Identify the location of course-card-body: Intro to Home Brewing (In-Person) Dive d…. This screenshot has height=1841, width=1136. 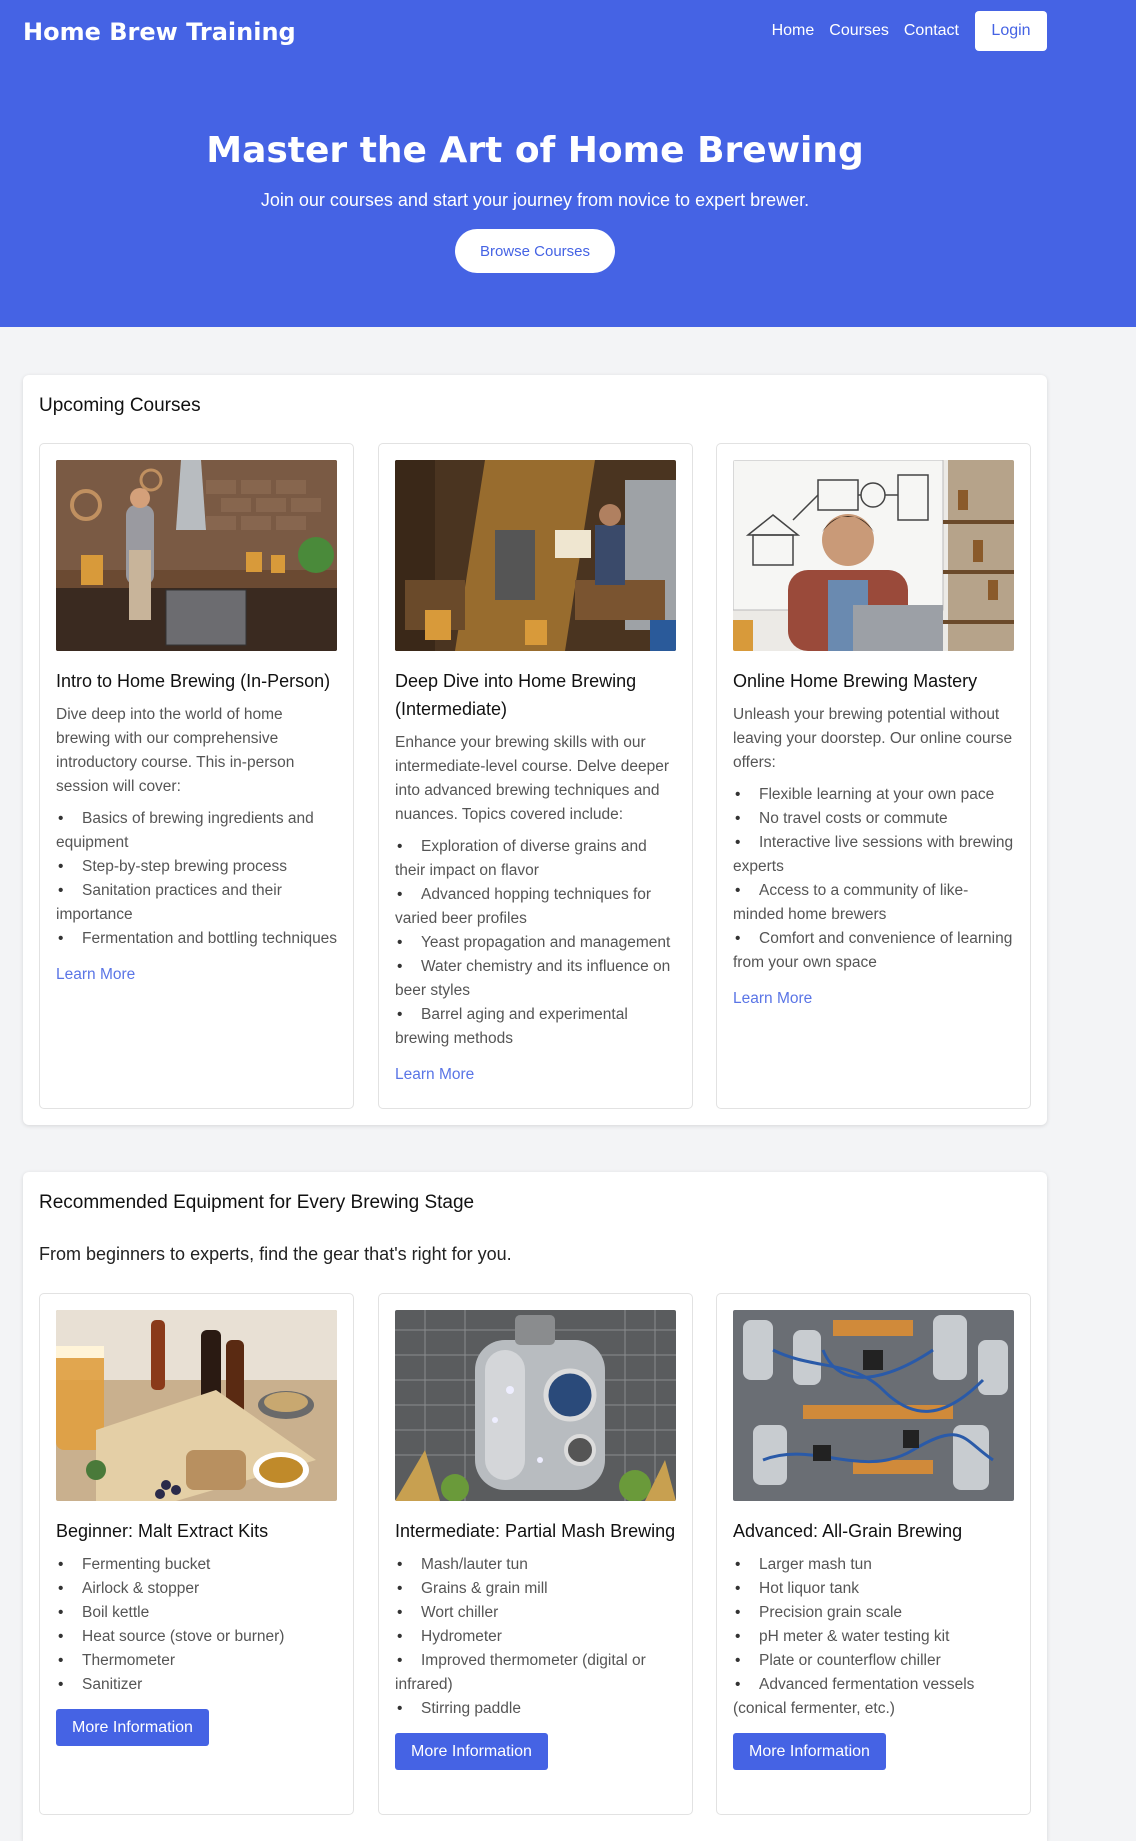
(198, 827).